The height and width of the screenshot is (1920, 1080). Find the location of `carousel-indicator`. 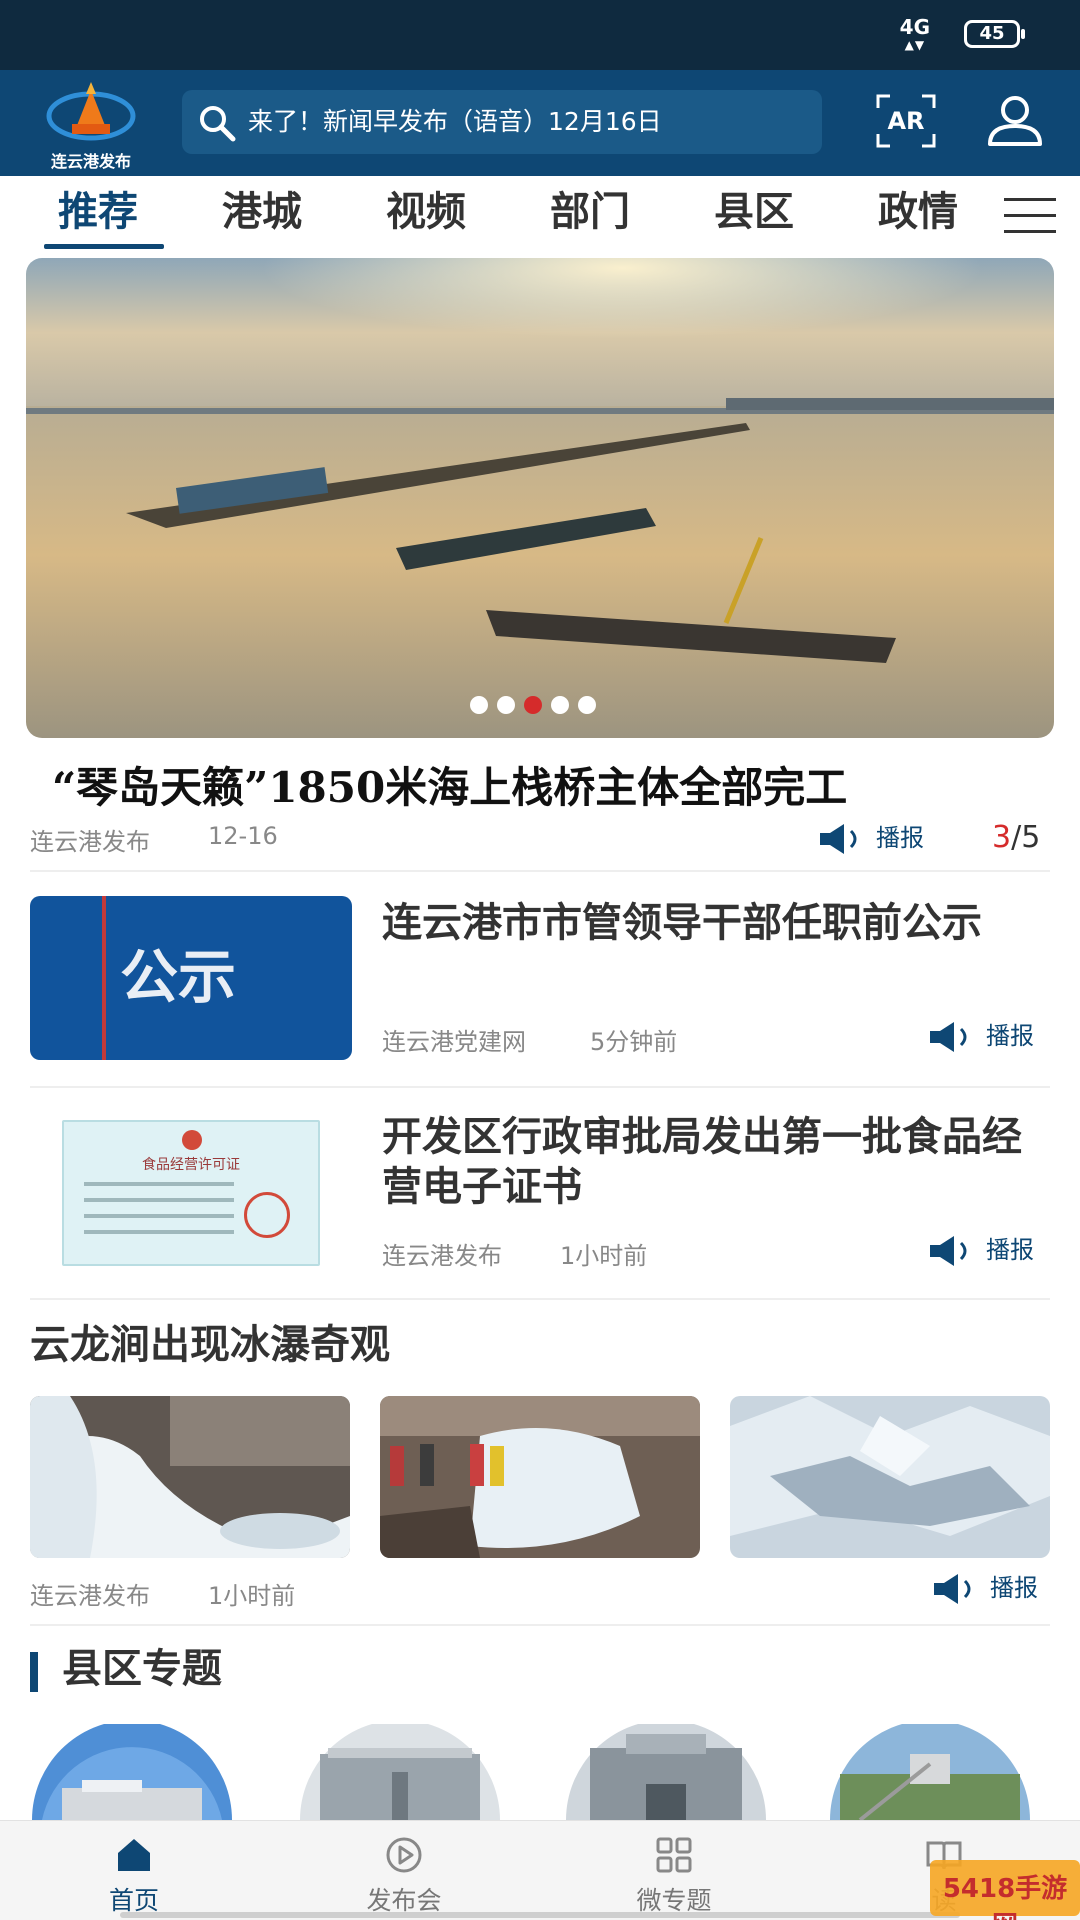

carousel-indicator is located at coordinates (535, 706).